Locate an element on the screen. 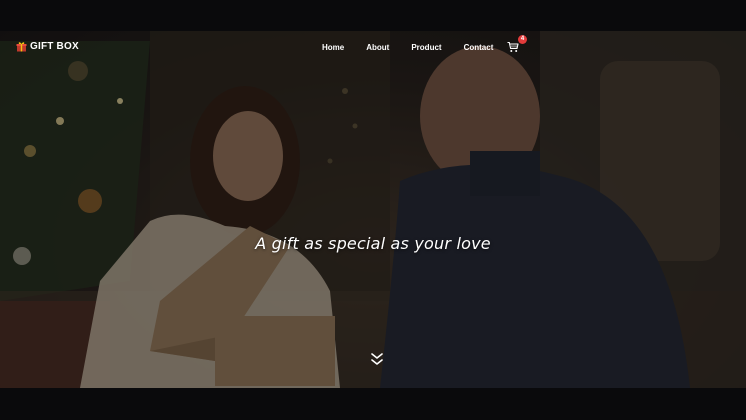  cart-button: 4 is located at coordinates (517, 44).